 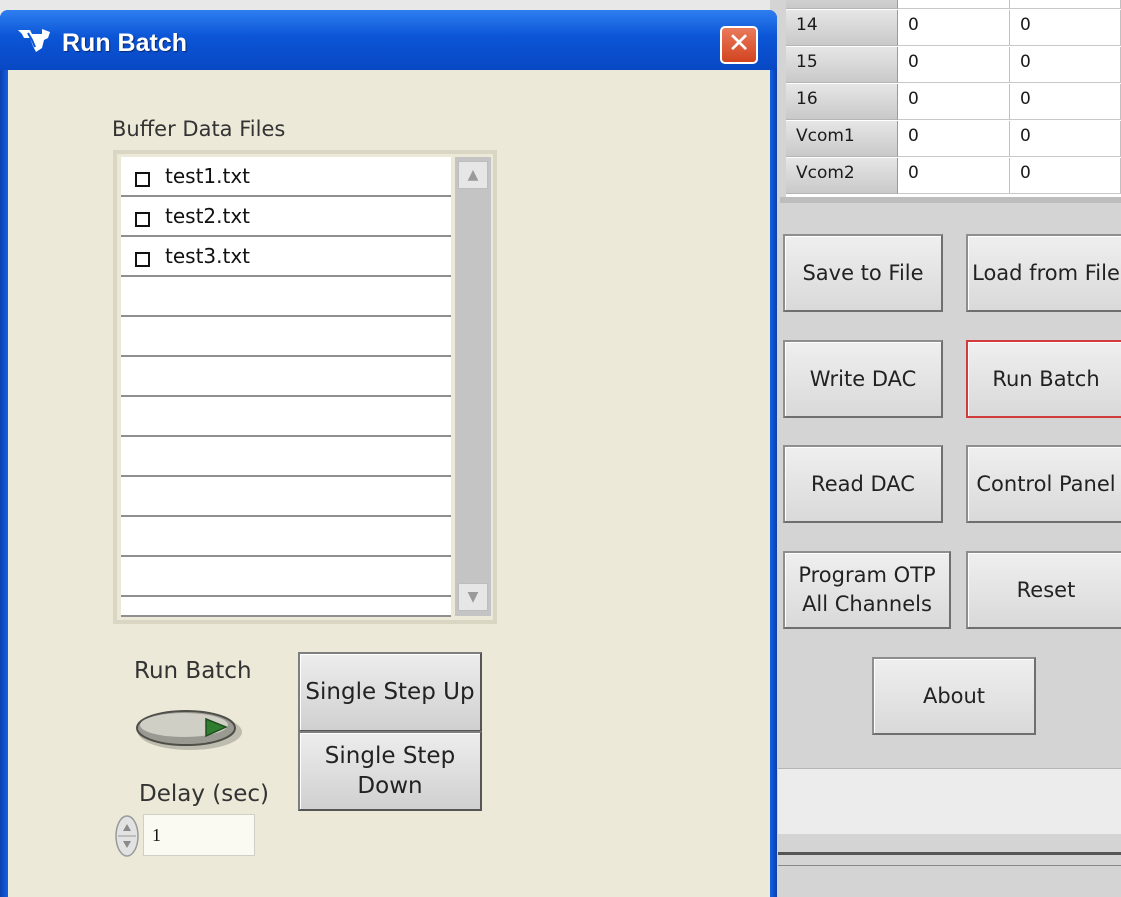 I want to click on run-batch-button: Run Batch, so click(x=1043, y=379).